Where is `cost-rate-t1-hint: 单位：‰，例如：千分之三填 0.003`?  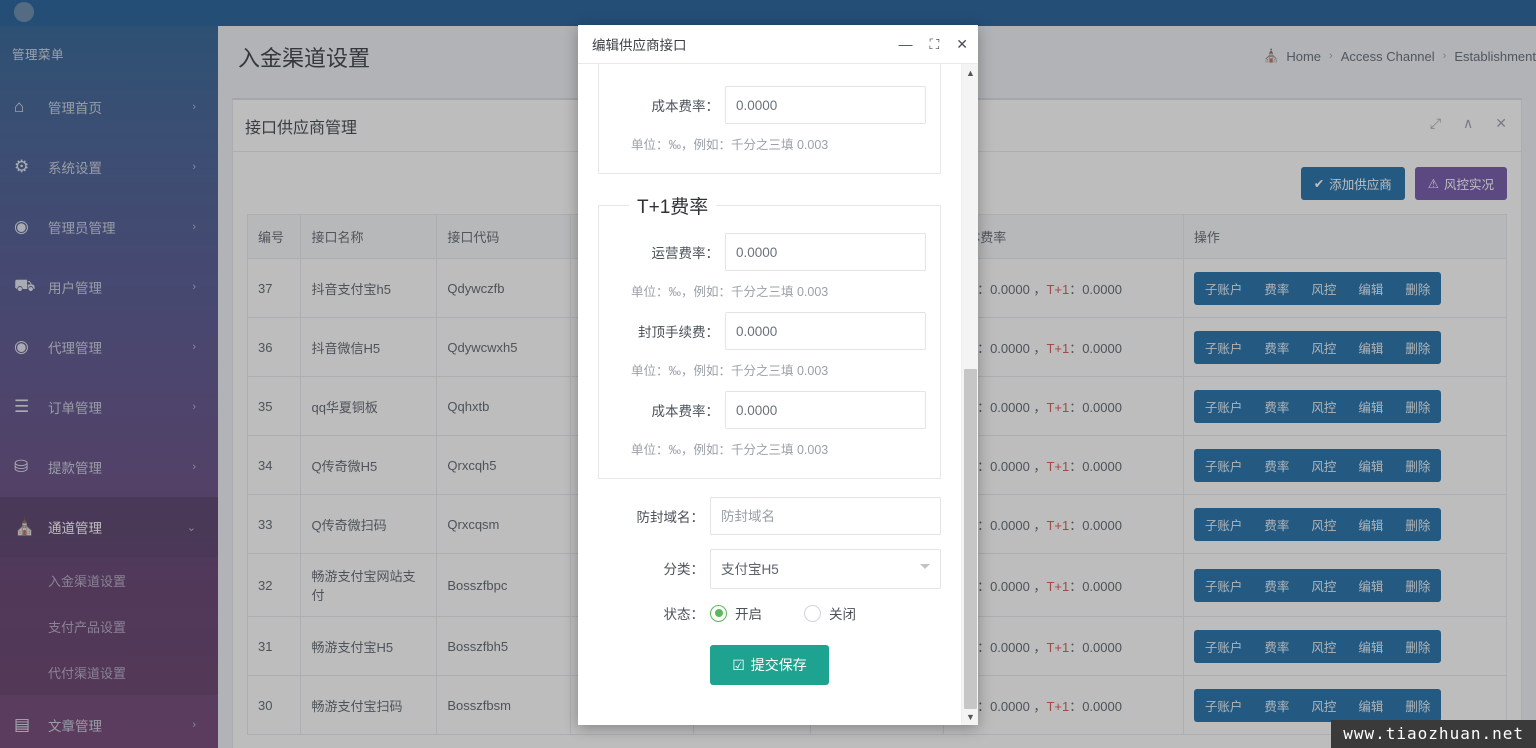
cost-rate-t1-hint: 单位：‰，例如：千分之三填 0.003 is located at coordinates (730, 450).